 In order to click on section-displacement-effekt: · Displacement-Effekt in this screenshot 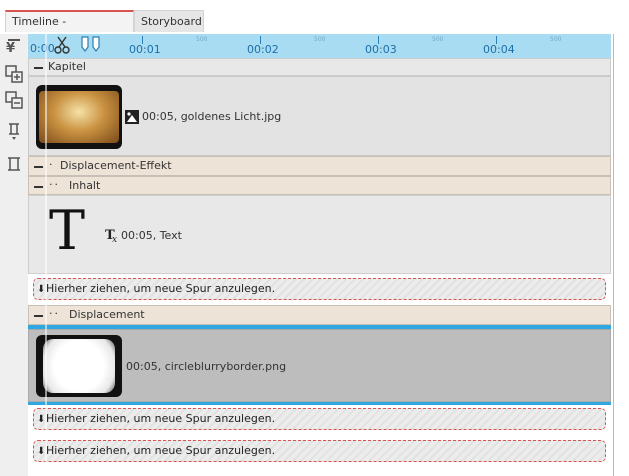, I will do `click(319, 166)`.